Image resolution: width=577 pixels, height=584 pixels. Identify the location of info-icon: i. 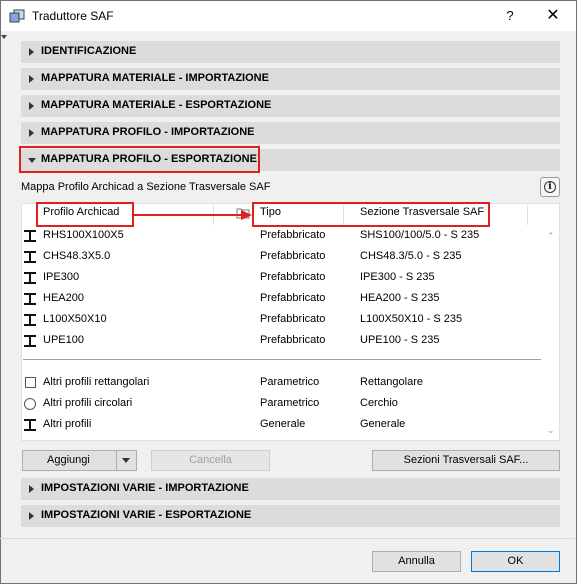
(550, 187).